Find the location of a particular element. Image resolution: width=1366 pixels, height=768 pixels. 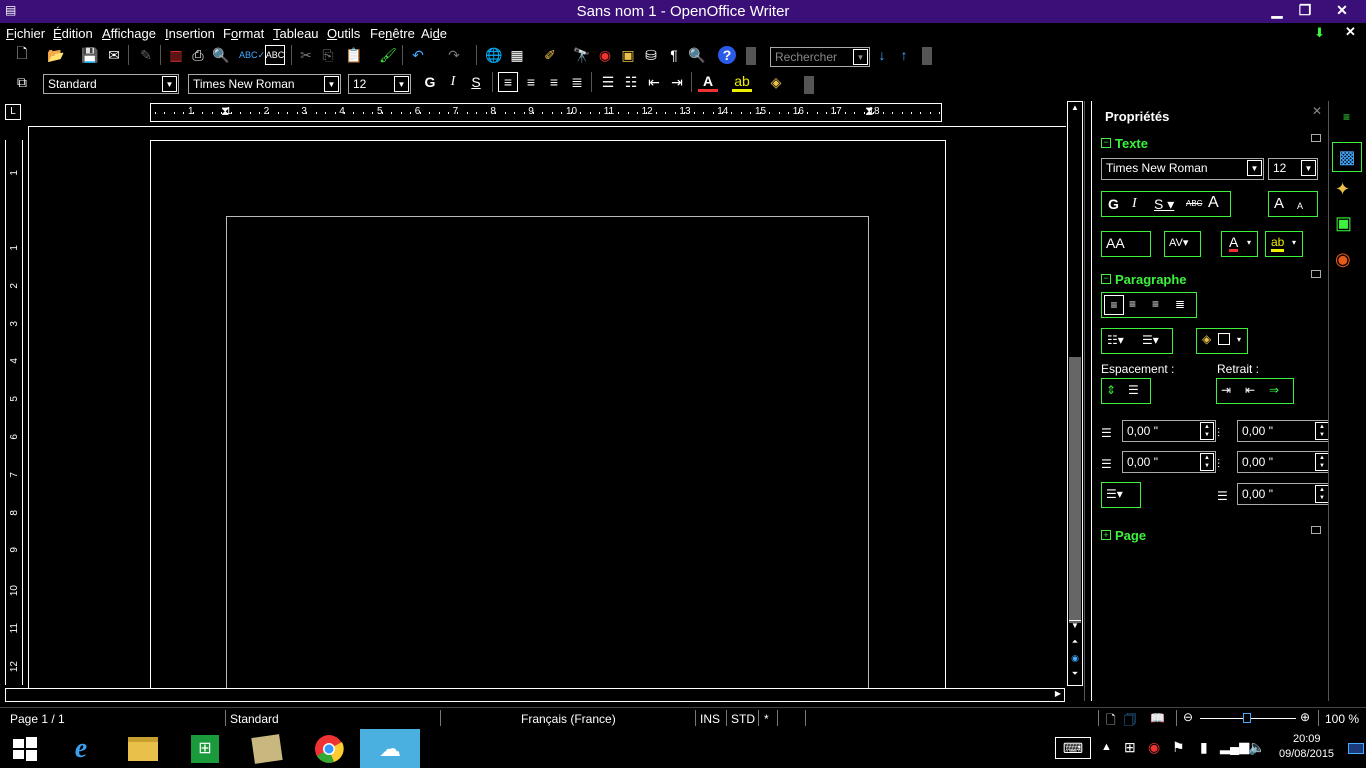

hanging-indent-icon: ⇒ is located at coordinates (1274, 390).